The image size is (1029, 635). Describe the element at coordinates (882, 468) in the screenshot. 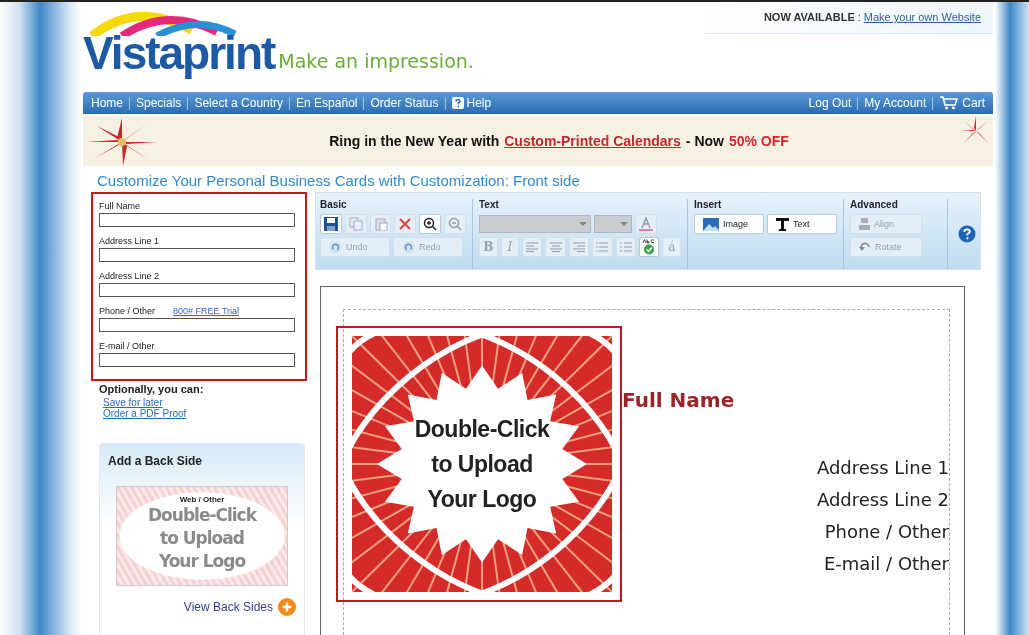

I see `card-text-line: Address Line 1` at that location.